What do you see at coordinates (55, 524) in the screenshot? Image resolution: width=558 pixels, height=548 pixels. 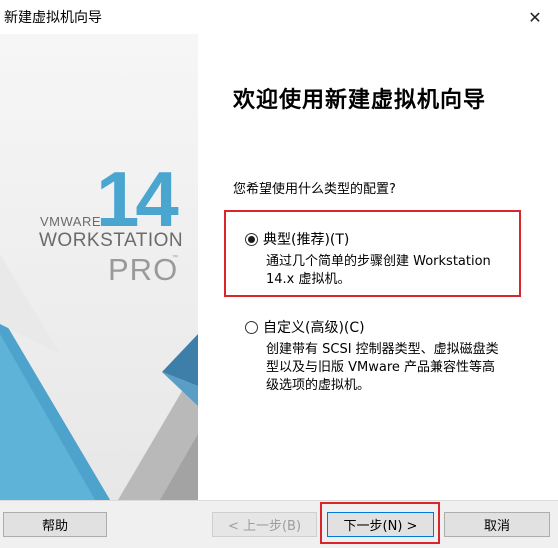 I see `help-button: 帮助` at bounding box center [55, 524].